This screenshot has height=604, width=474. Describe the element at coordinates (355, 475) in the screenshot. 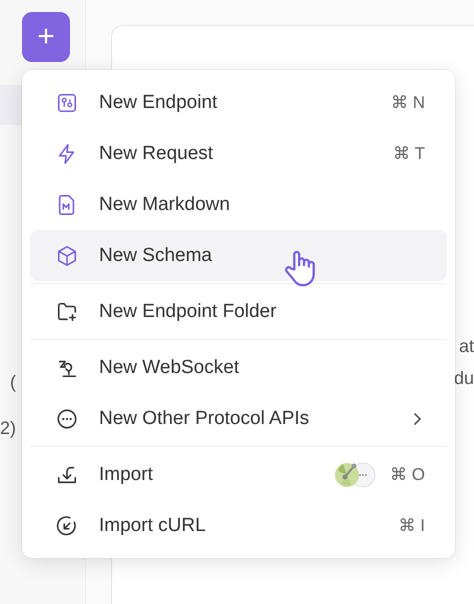

I see `app-icons-drawing` at that location.